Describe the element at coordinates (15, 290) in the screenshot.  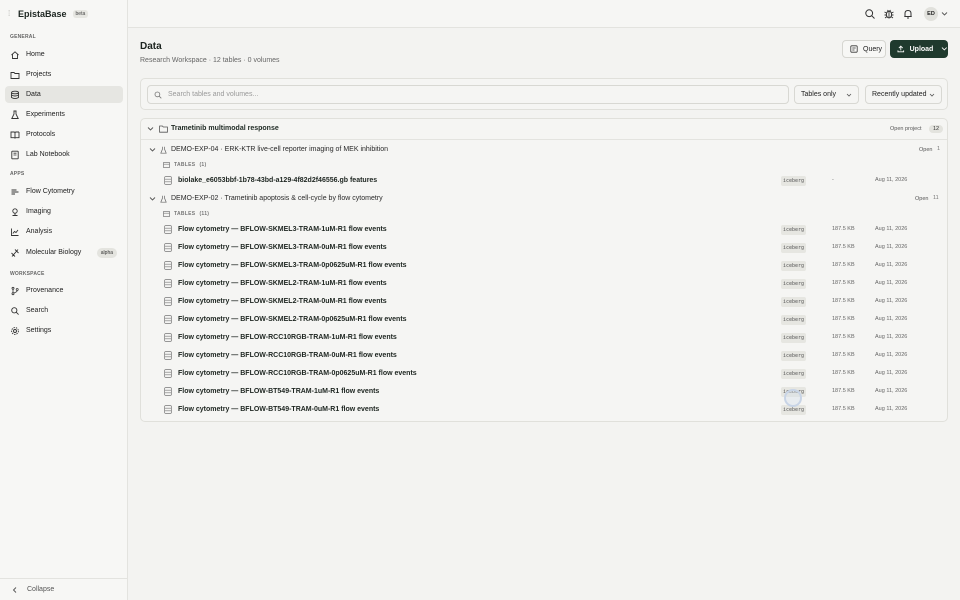
I see `branch-icon` at that location.